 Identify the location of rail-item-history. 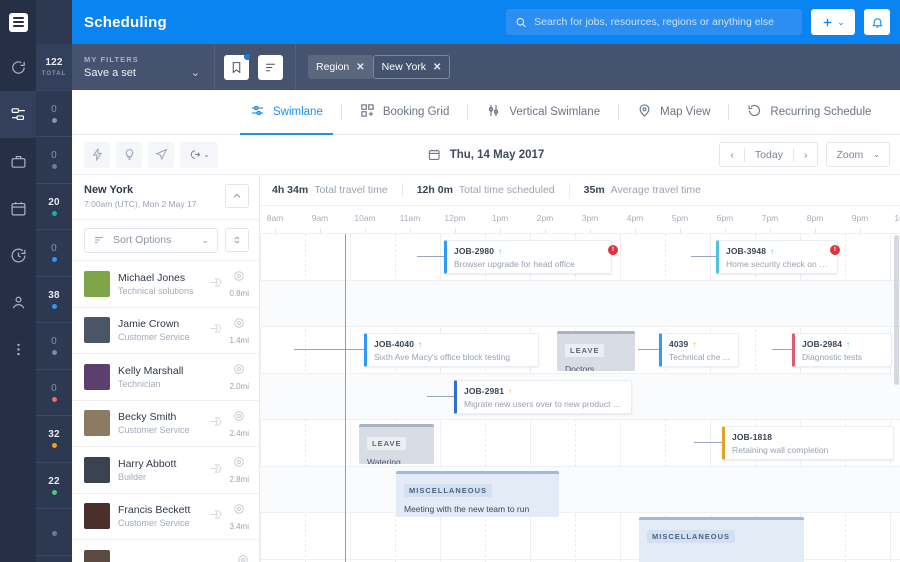
(18, 255).